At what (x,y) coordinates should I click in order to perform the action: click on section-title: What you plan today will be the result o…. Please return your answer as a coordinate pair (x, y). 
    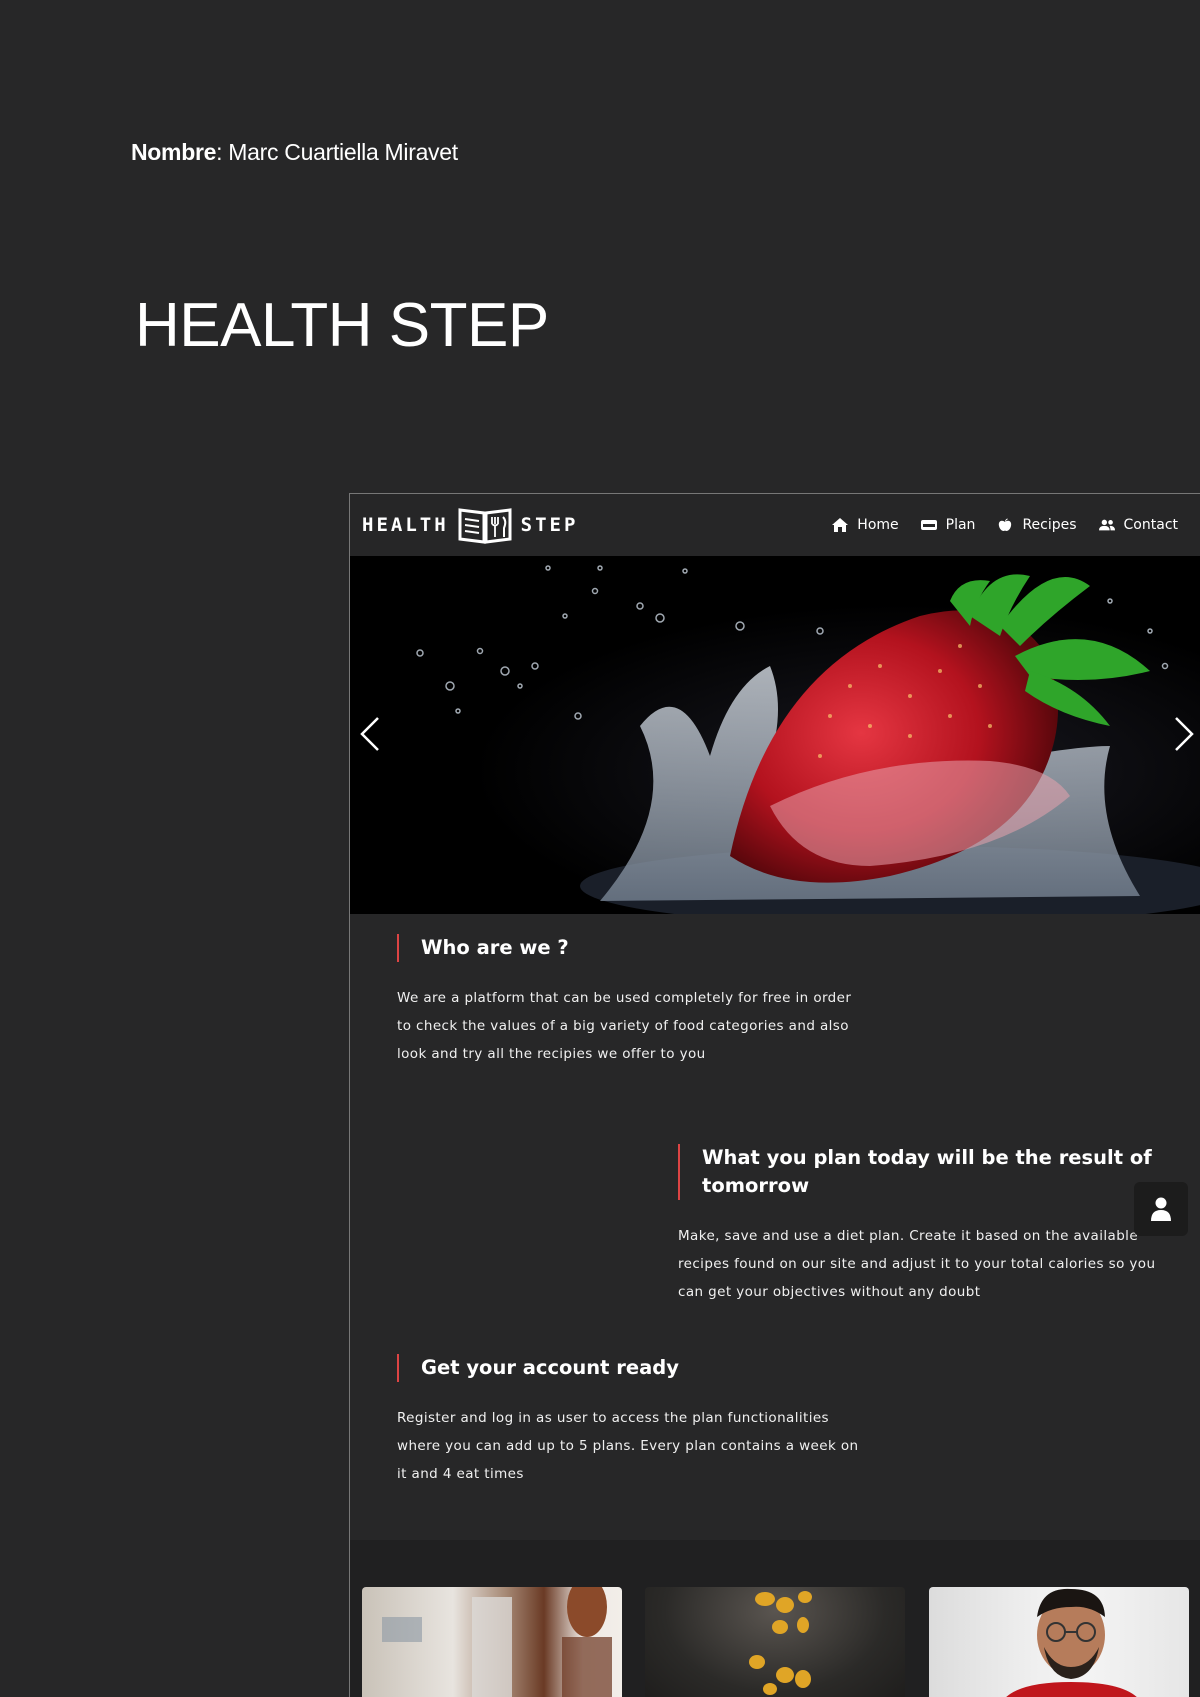
    Looking at the image, I should click on (918, 1172).